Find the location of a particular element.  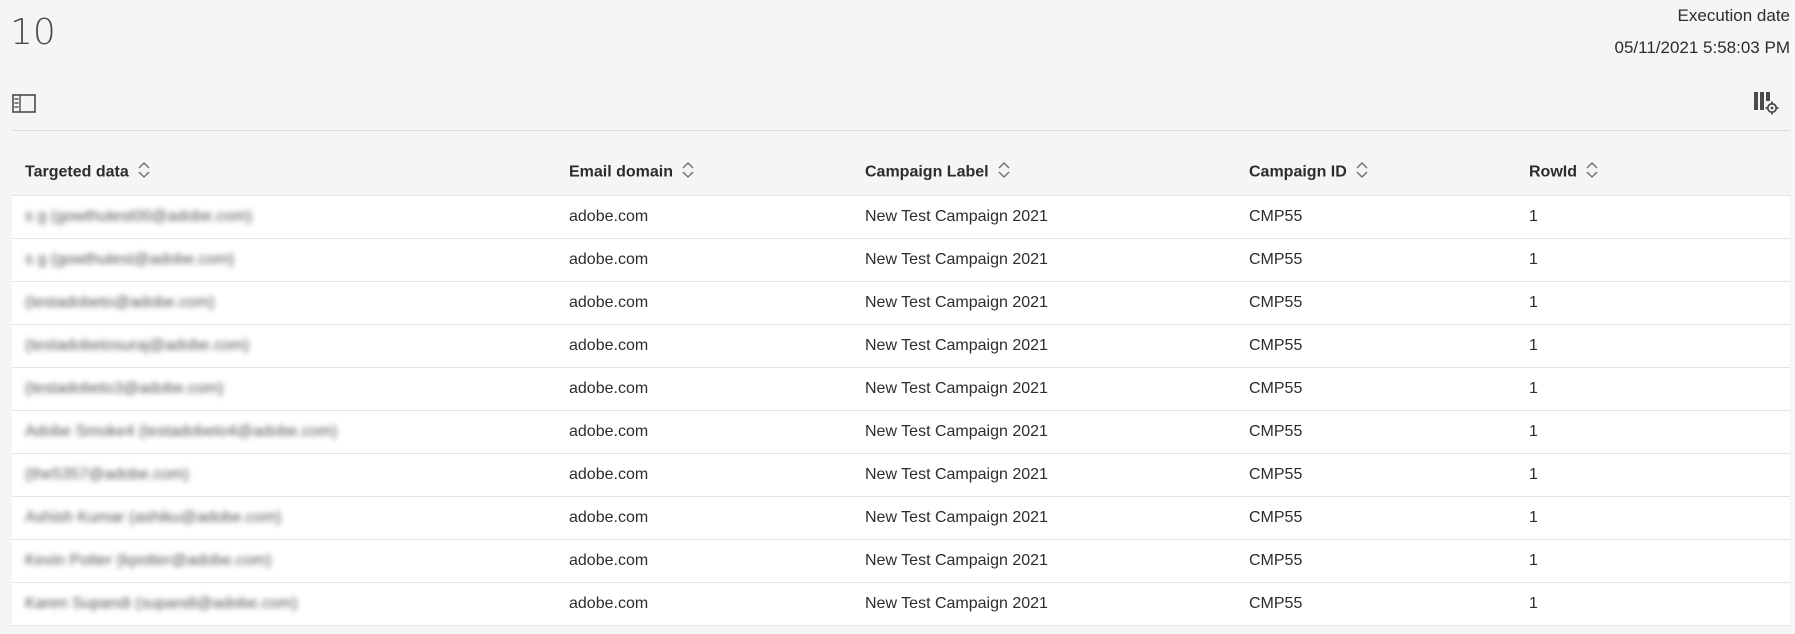

cell-value: (testadobeto3@adobe.com) is located at coordinates (124, 388).